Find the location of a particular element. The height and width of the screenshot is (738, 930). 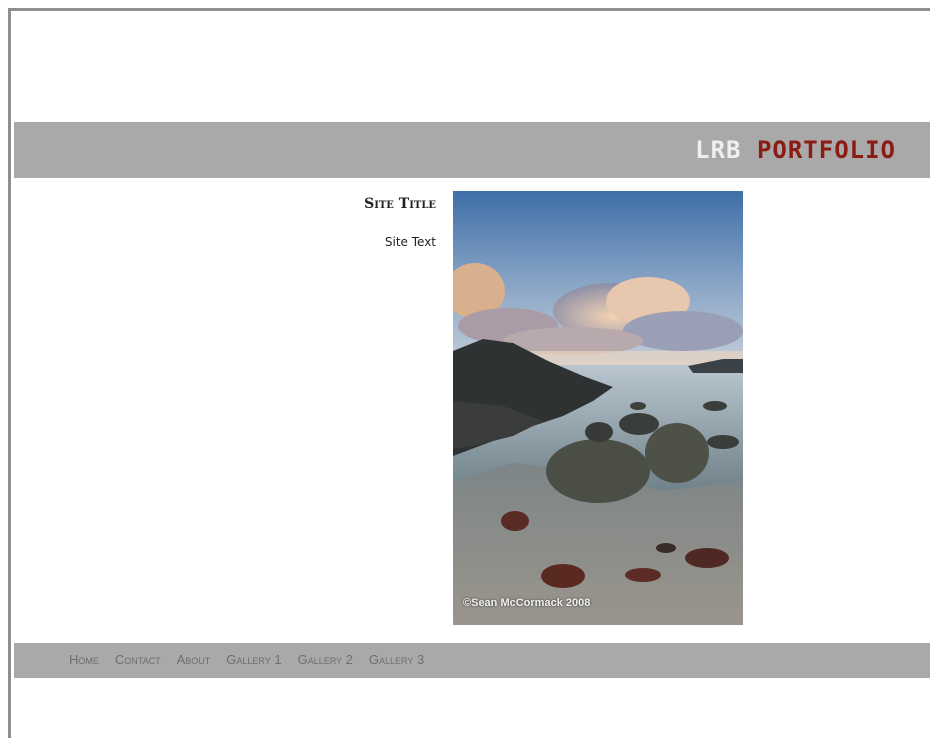

logo-prefix: LRB is located at coordinates (718, 150).